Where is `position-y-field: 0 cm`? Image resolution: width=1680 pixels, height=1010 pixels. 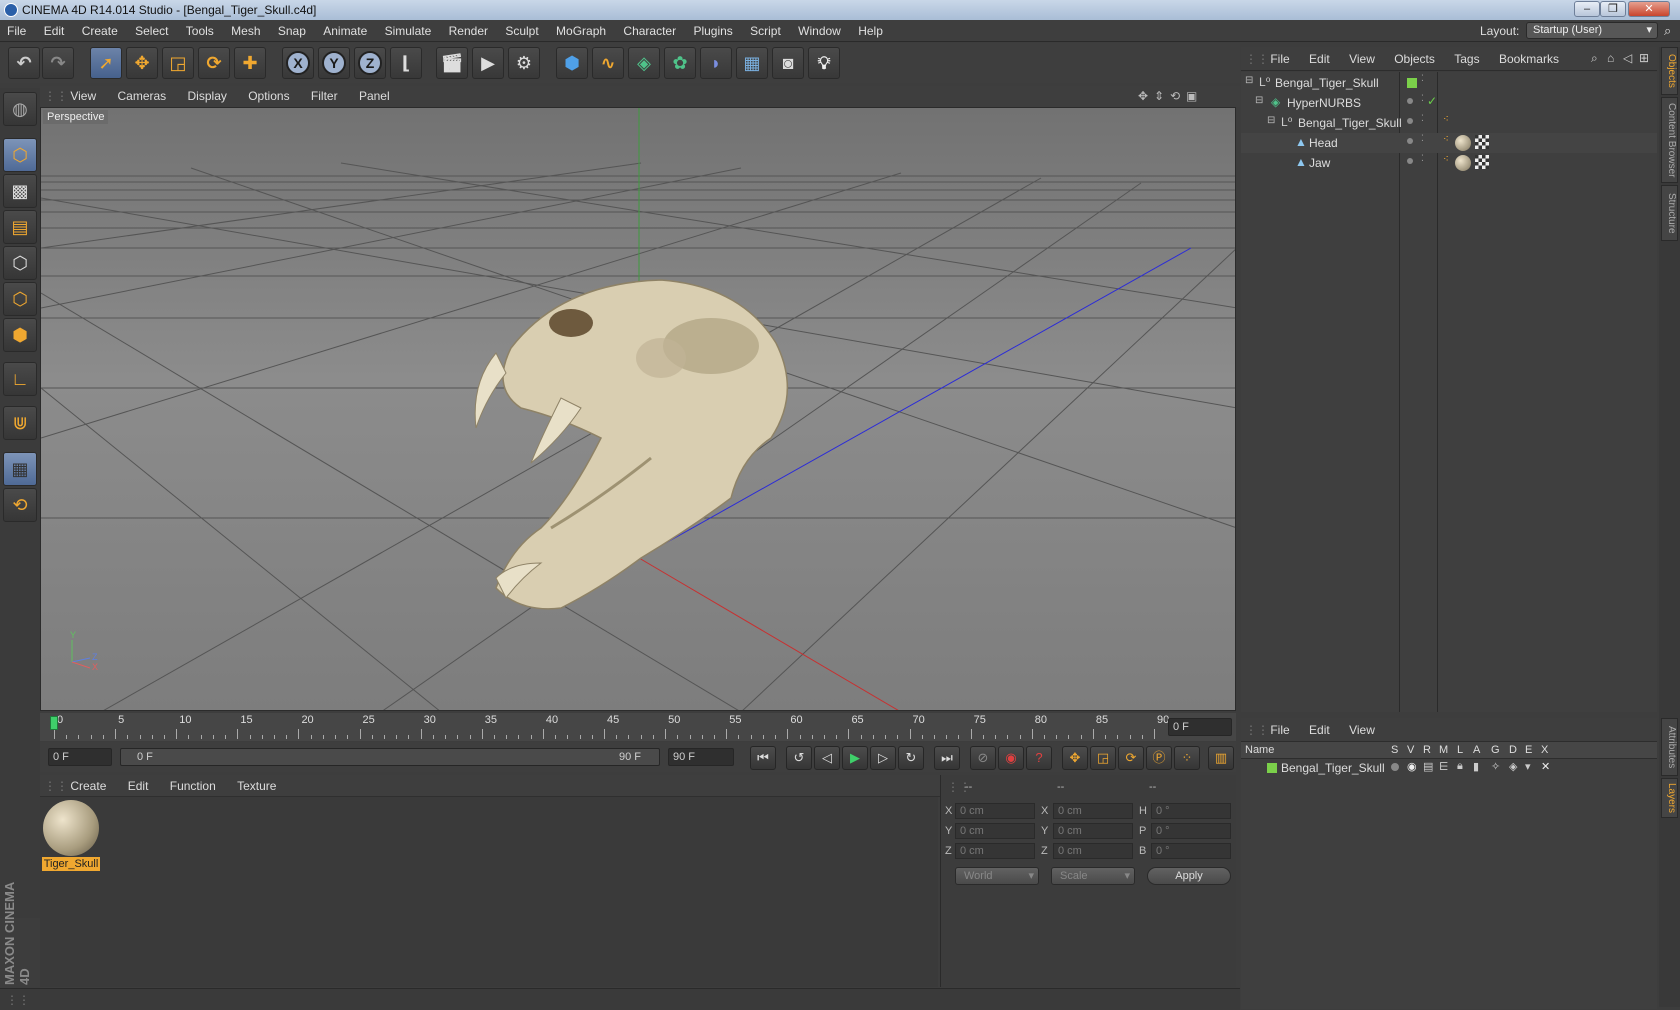
position-y-field: 0 cm is located at coordinates (995, 831).